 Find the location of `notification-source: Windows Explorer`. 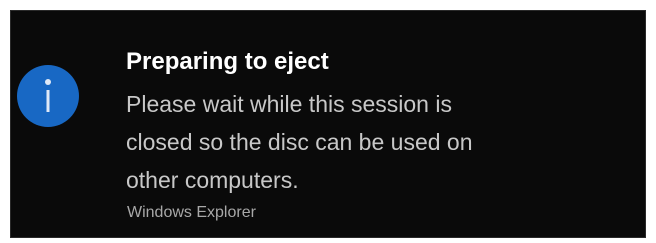

notification-source: Windows Explorer is located at coordinates (191, 212).